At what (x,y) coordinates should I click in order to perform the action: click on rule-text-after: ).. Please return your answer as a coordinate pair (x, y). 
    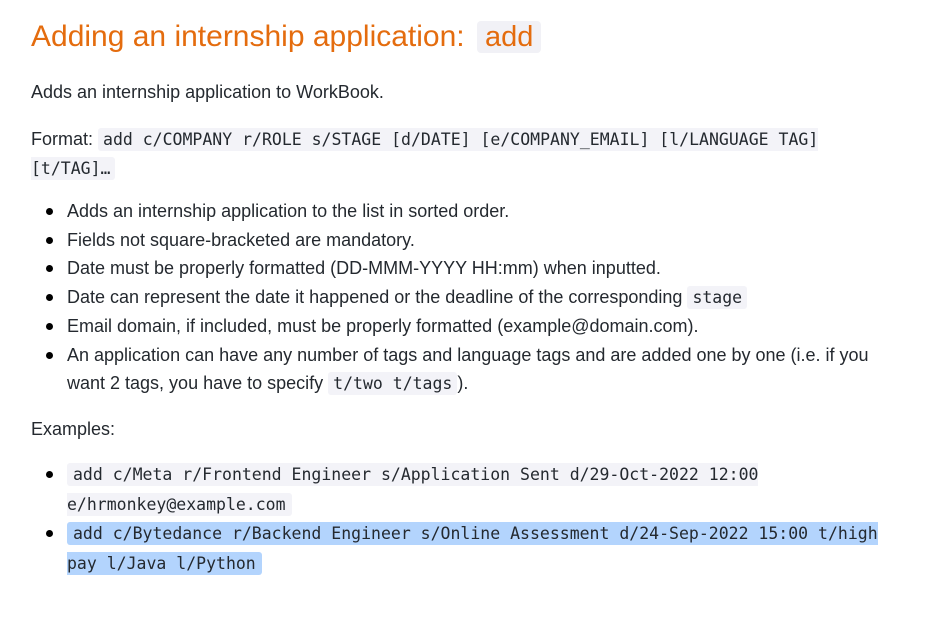
    Looking at the image, I should click on (463, 383).